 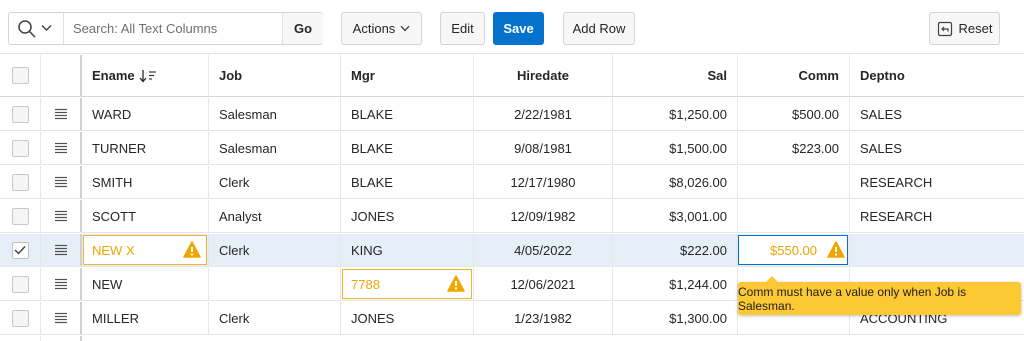 I want to click on cell-ename: SMITH, so click(x=145, y=182).